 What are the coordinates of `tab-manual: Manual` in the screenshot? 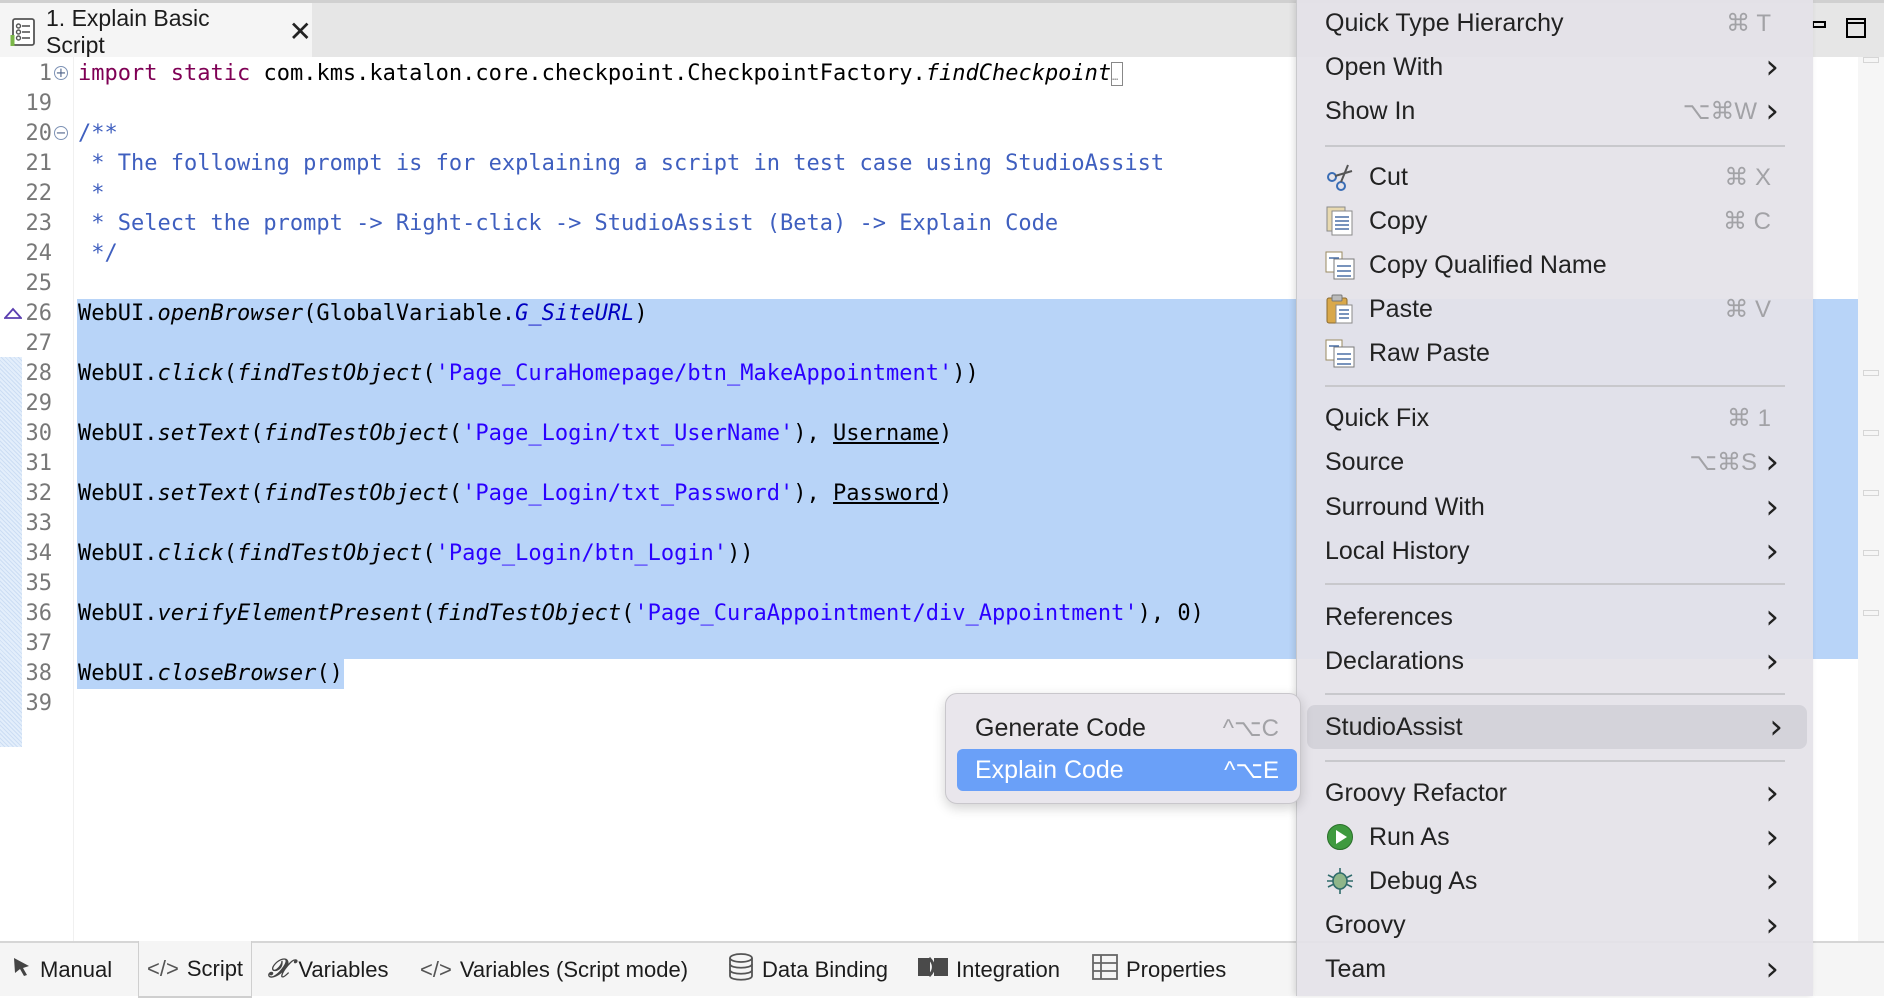 It's located at (62, 969).